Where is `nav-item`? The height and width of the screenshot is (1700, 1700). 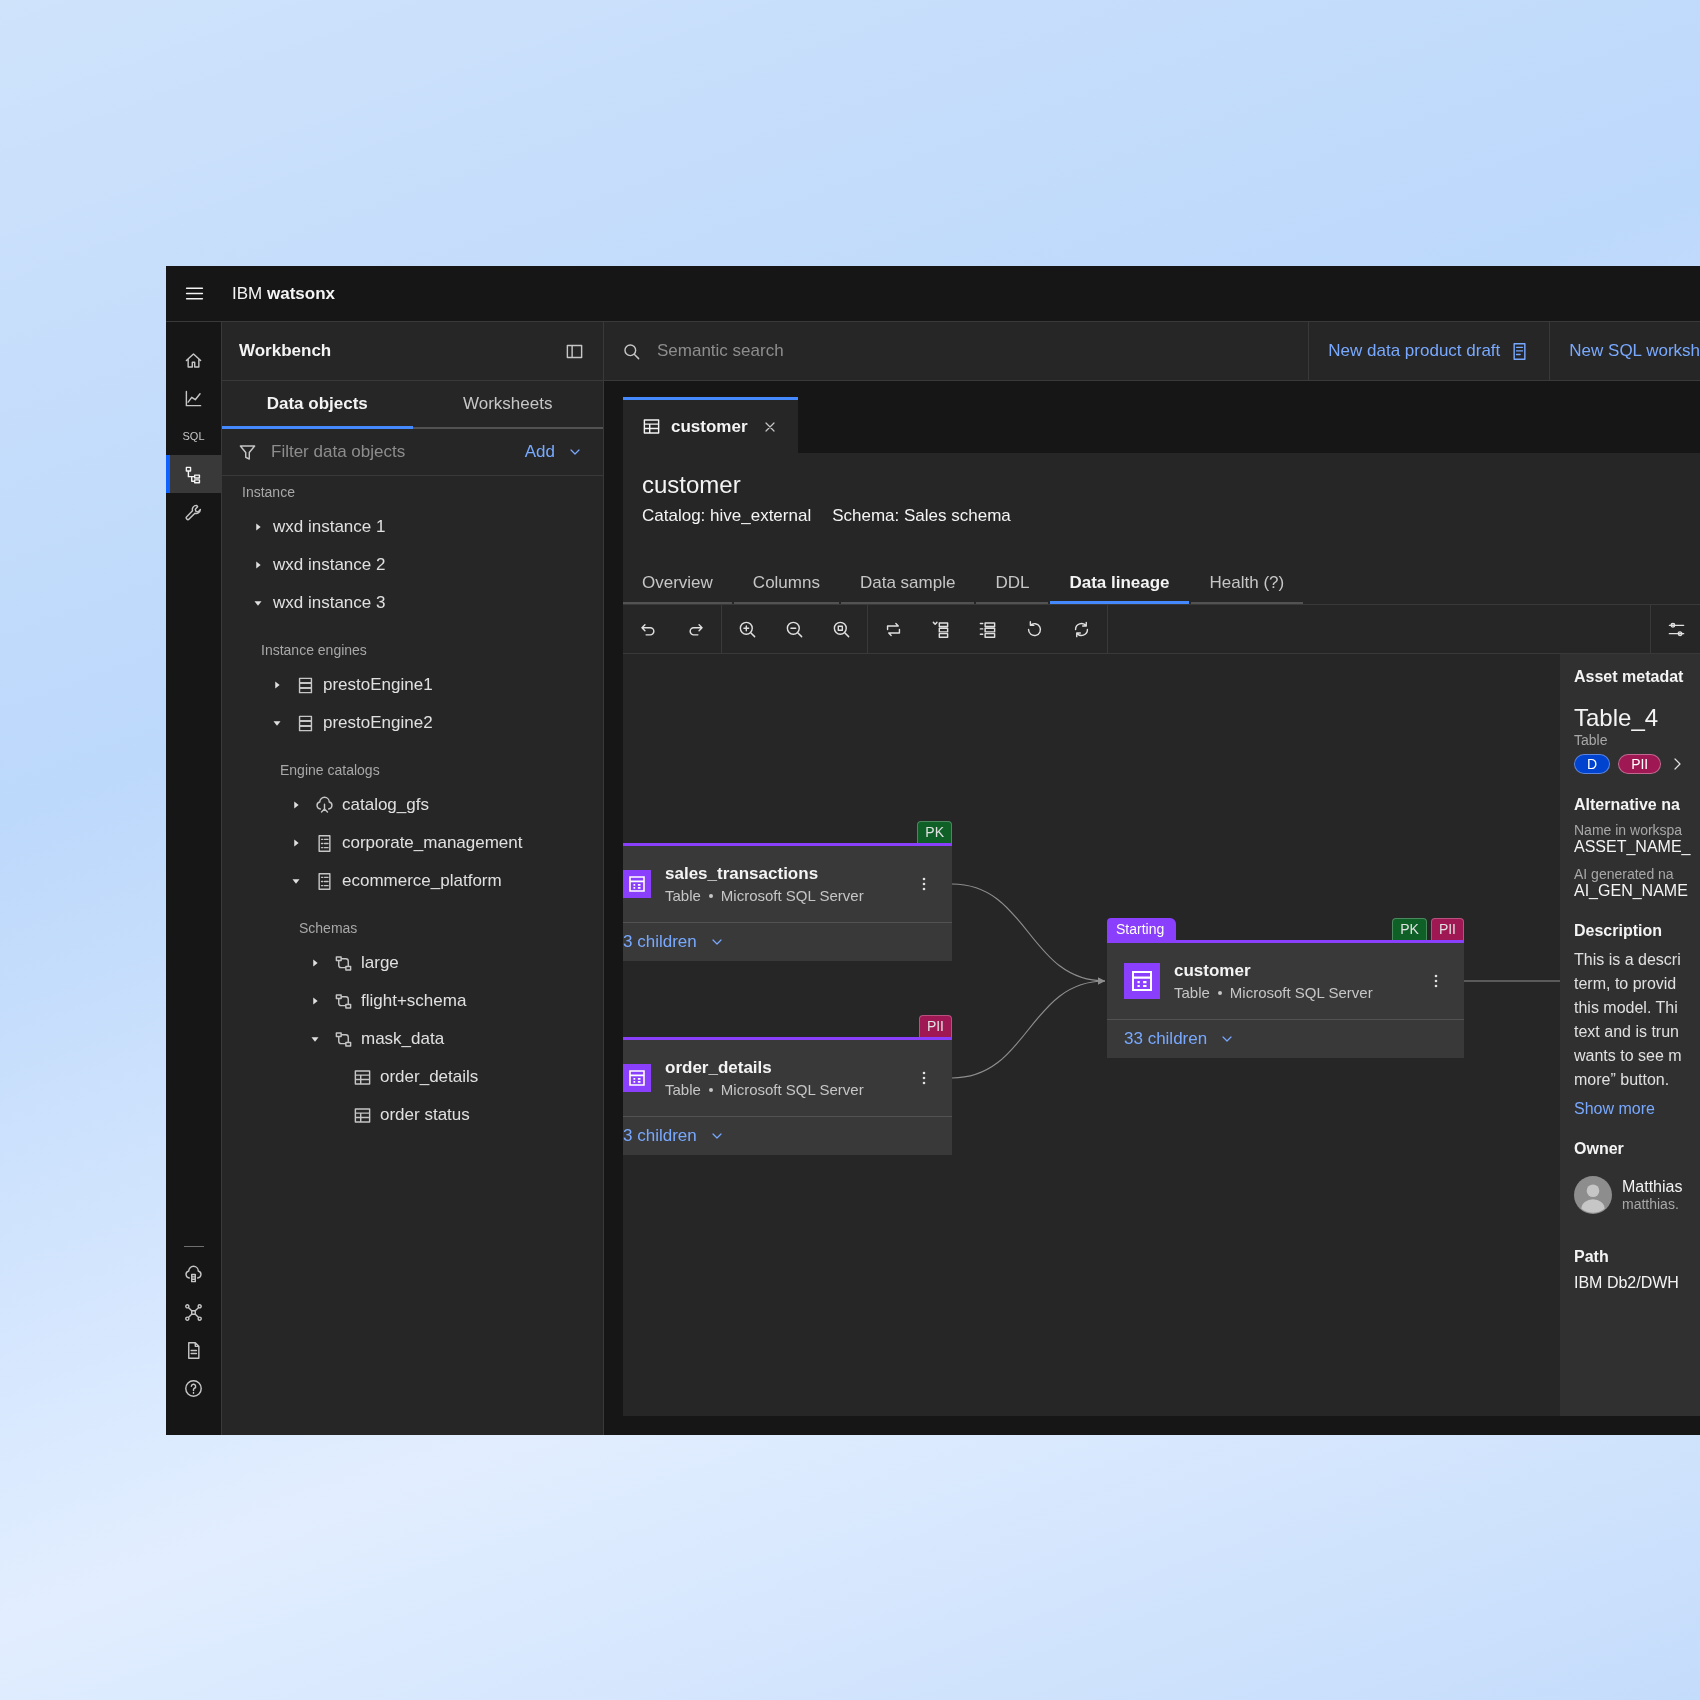 nav-item is located at coordinates (193, 474).